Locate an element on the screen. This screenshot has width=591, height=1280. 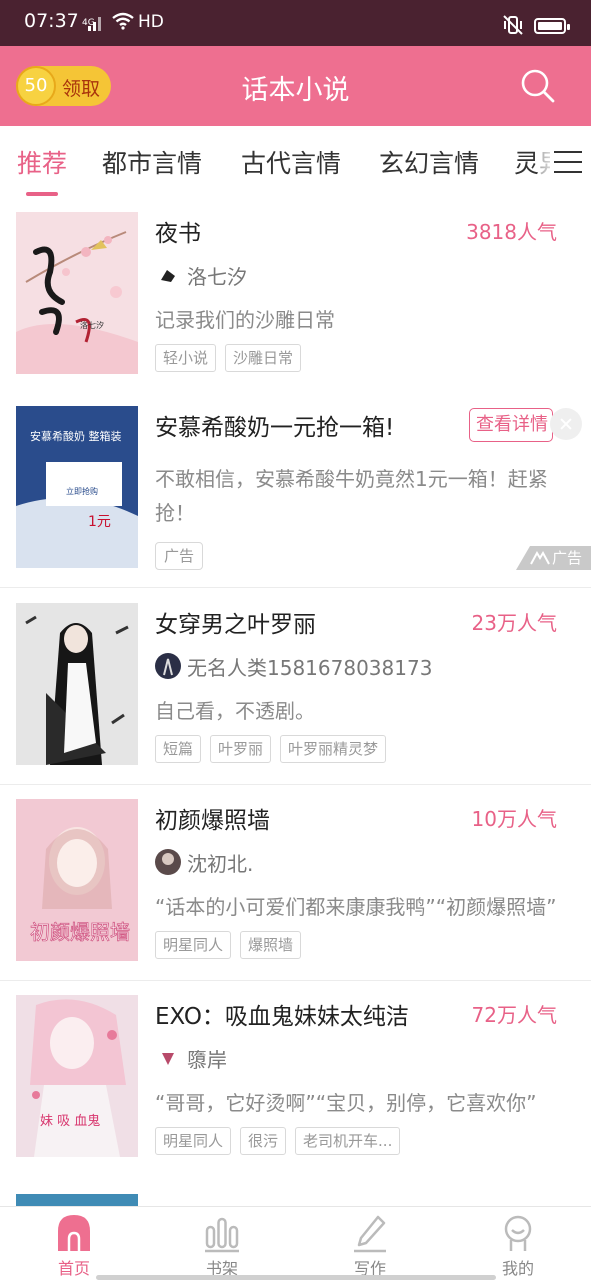
ad-network-mark: 广告 is located at coordinates (553, 558).